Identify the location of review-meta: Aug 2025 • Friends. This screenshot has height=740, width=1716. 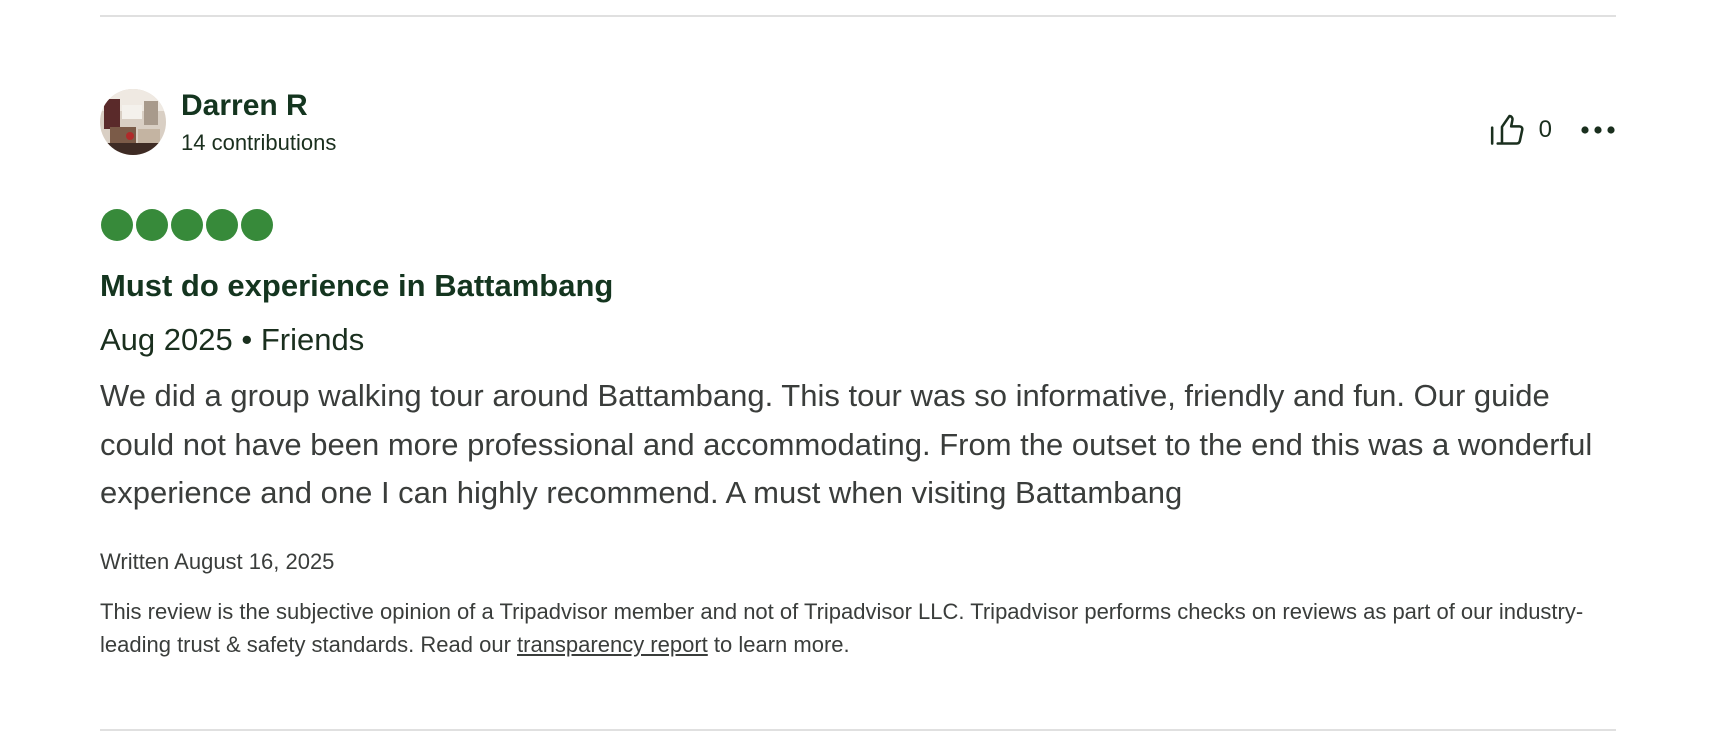
(232, 340).